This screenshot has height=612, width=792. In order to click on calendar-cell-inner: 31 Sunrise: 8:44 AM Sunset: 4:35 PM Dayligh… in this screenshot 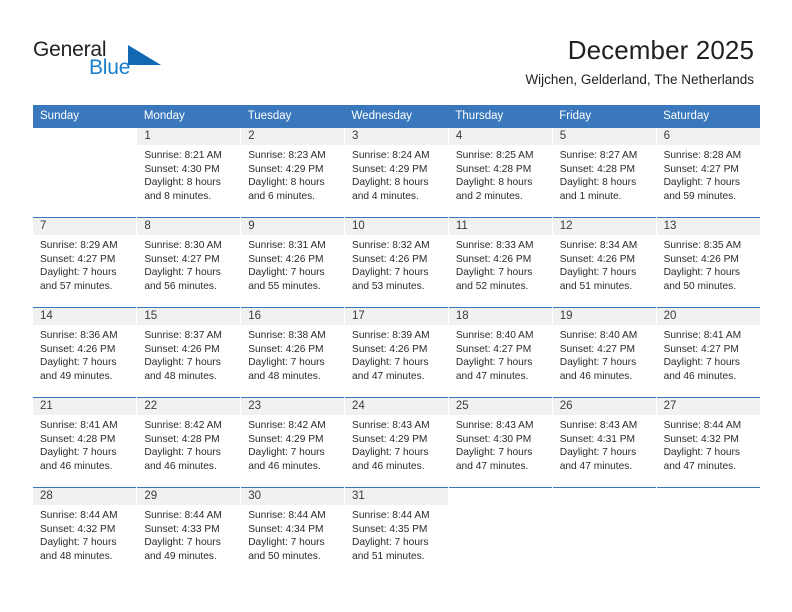, I will do `click(396, 525)`.